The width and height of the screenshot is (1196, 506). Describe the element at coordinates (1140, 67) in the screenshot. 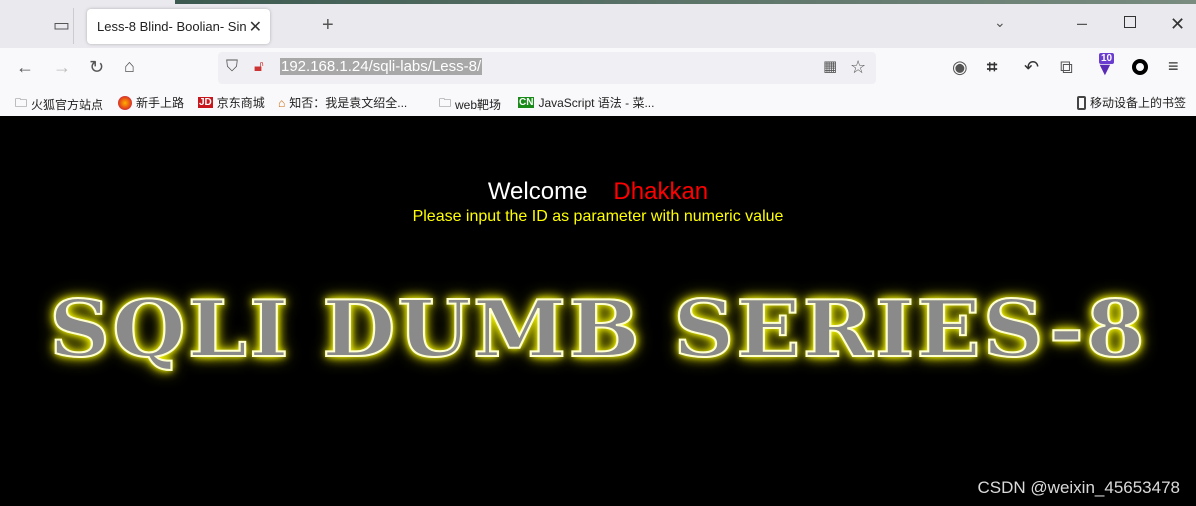

I see `circle-extension-icon` at that location.